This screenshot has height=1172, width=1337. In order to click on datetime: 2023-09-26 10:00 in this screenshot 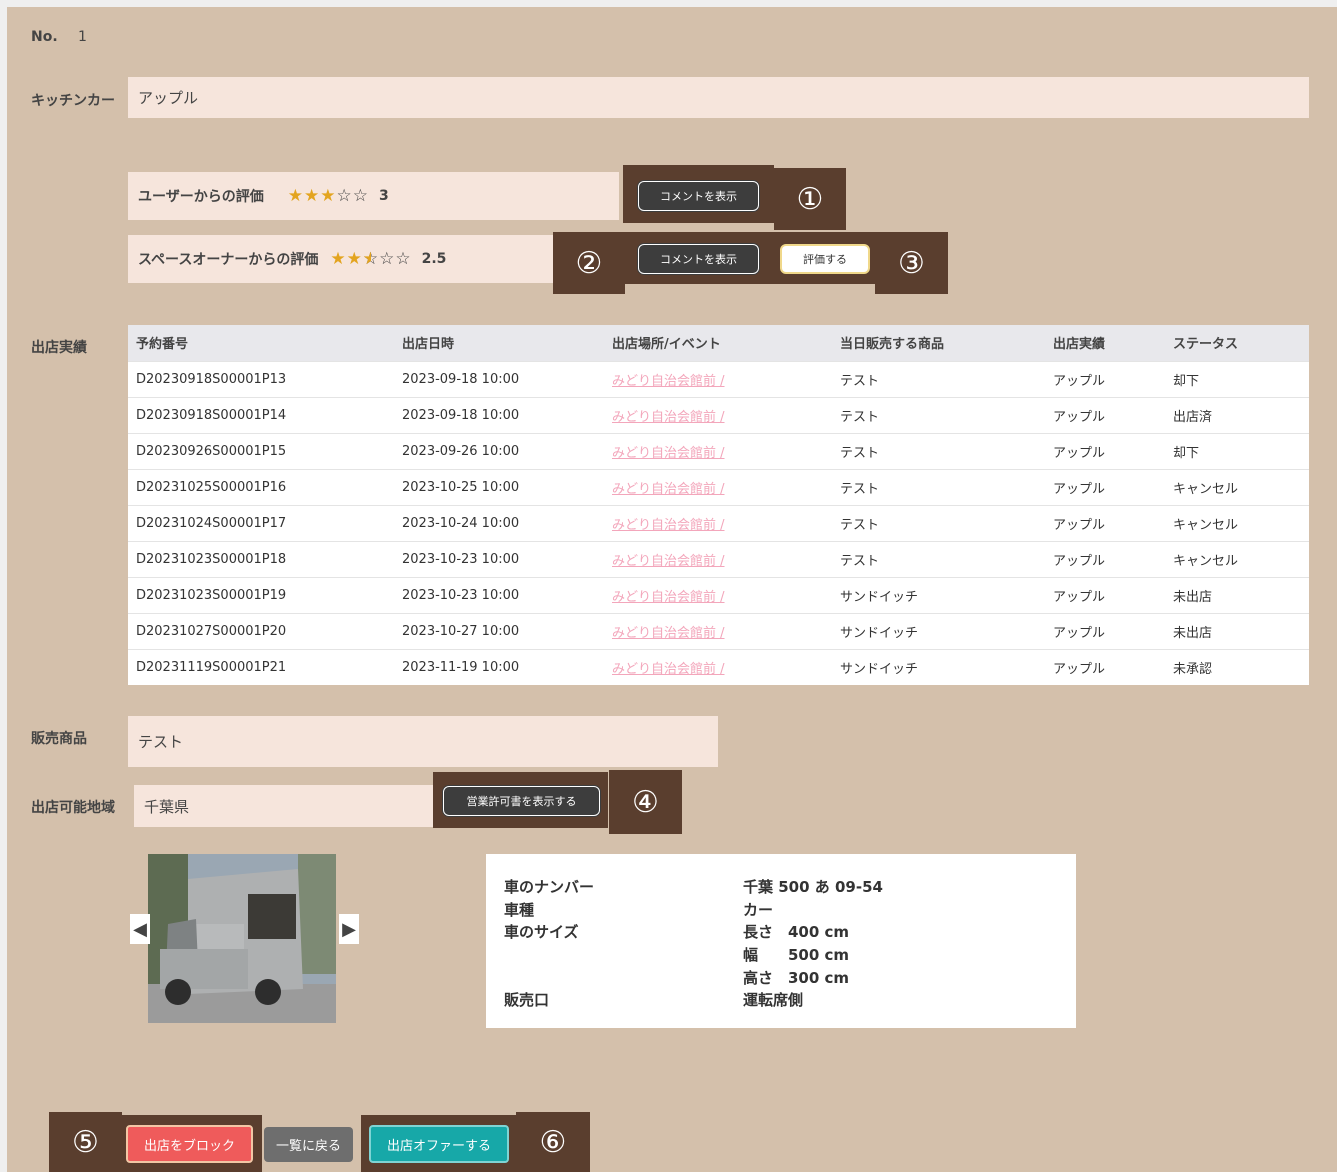, I will do `click(499, 450)`.